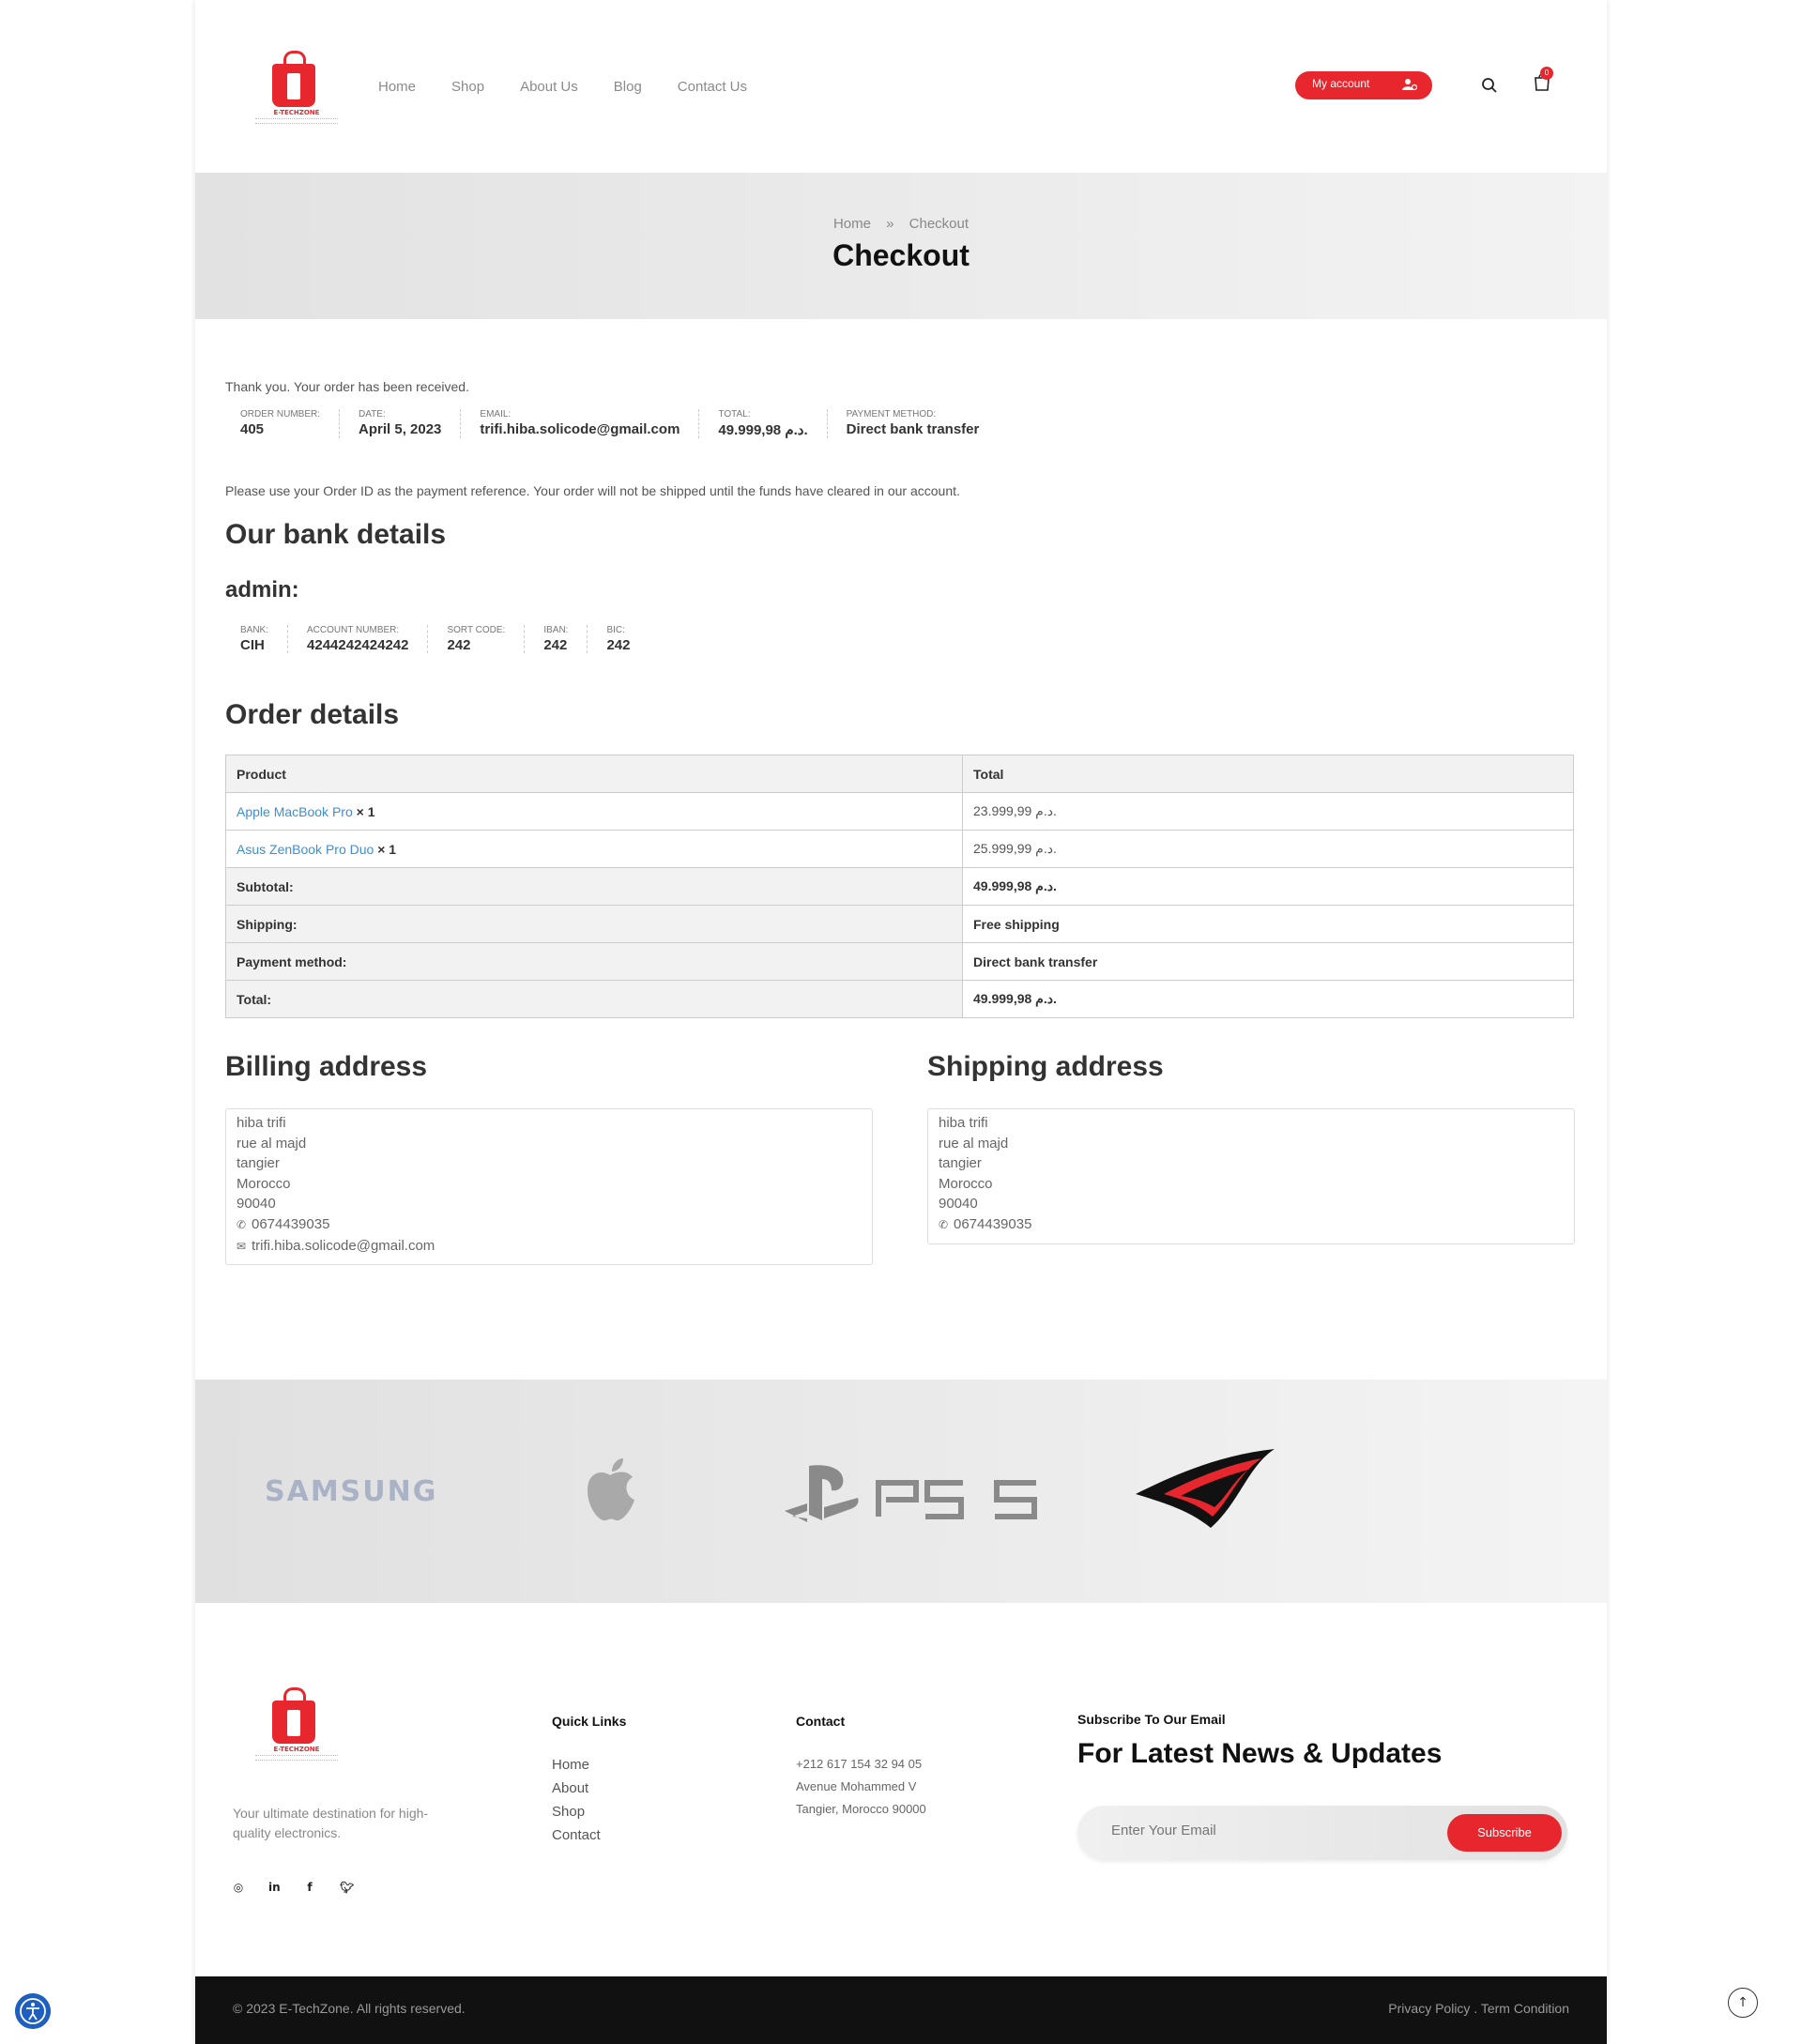  Describe the element at coordinates (253, 645) in the screenshot. I see `bank-field-value: CIH` at that location.